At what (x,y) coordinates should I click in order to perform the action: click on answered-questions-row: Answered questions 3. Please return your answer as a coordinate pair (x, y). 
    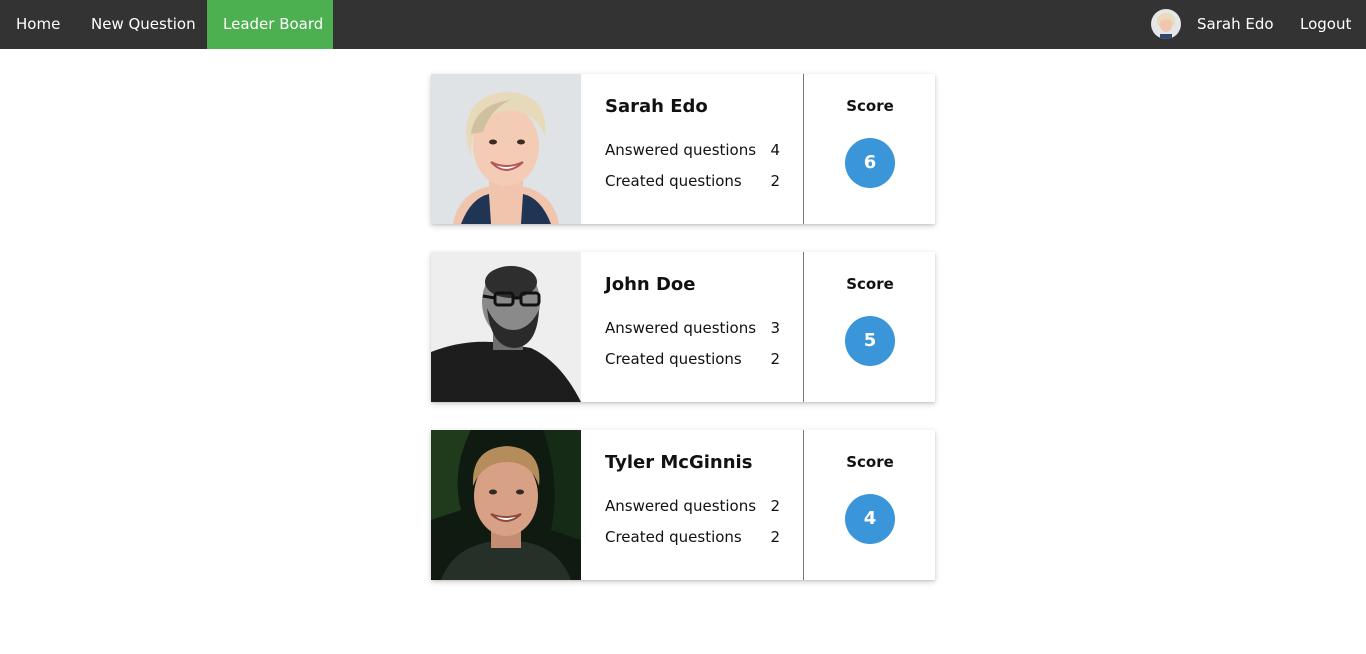
    Looking at the image, I should click on (692, 328).